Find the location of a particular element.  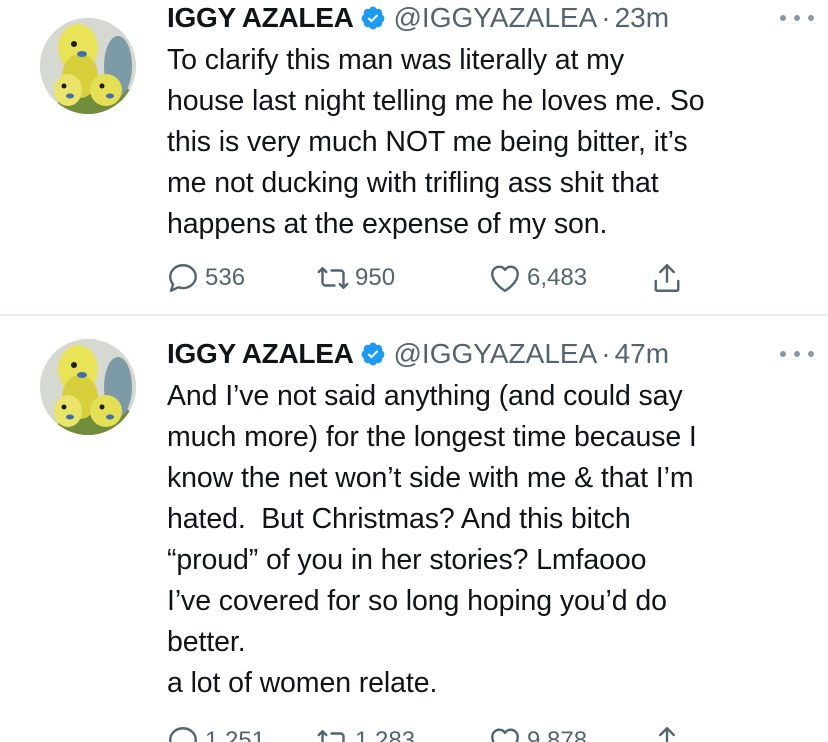

retweet-count: 1,283 is located at coordinates (385, 734).